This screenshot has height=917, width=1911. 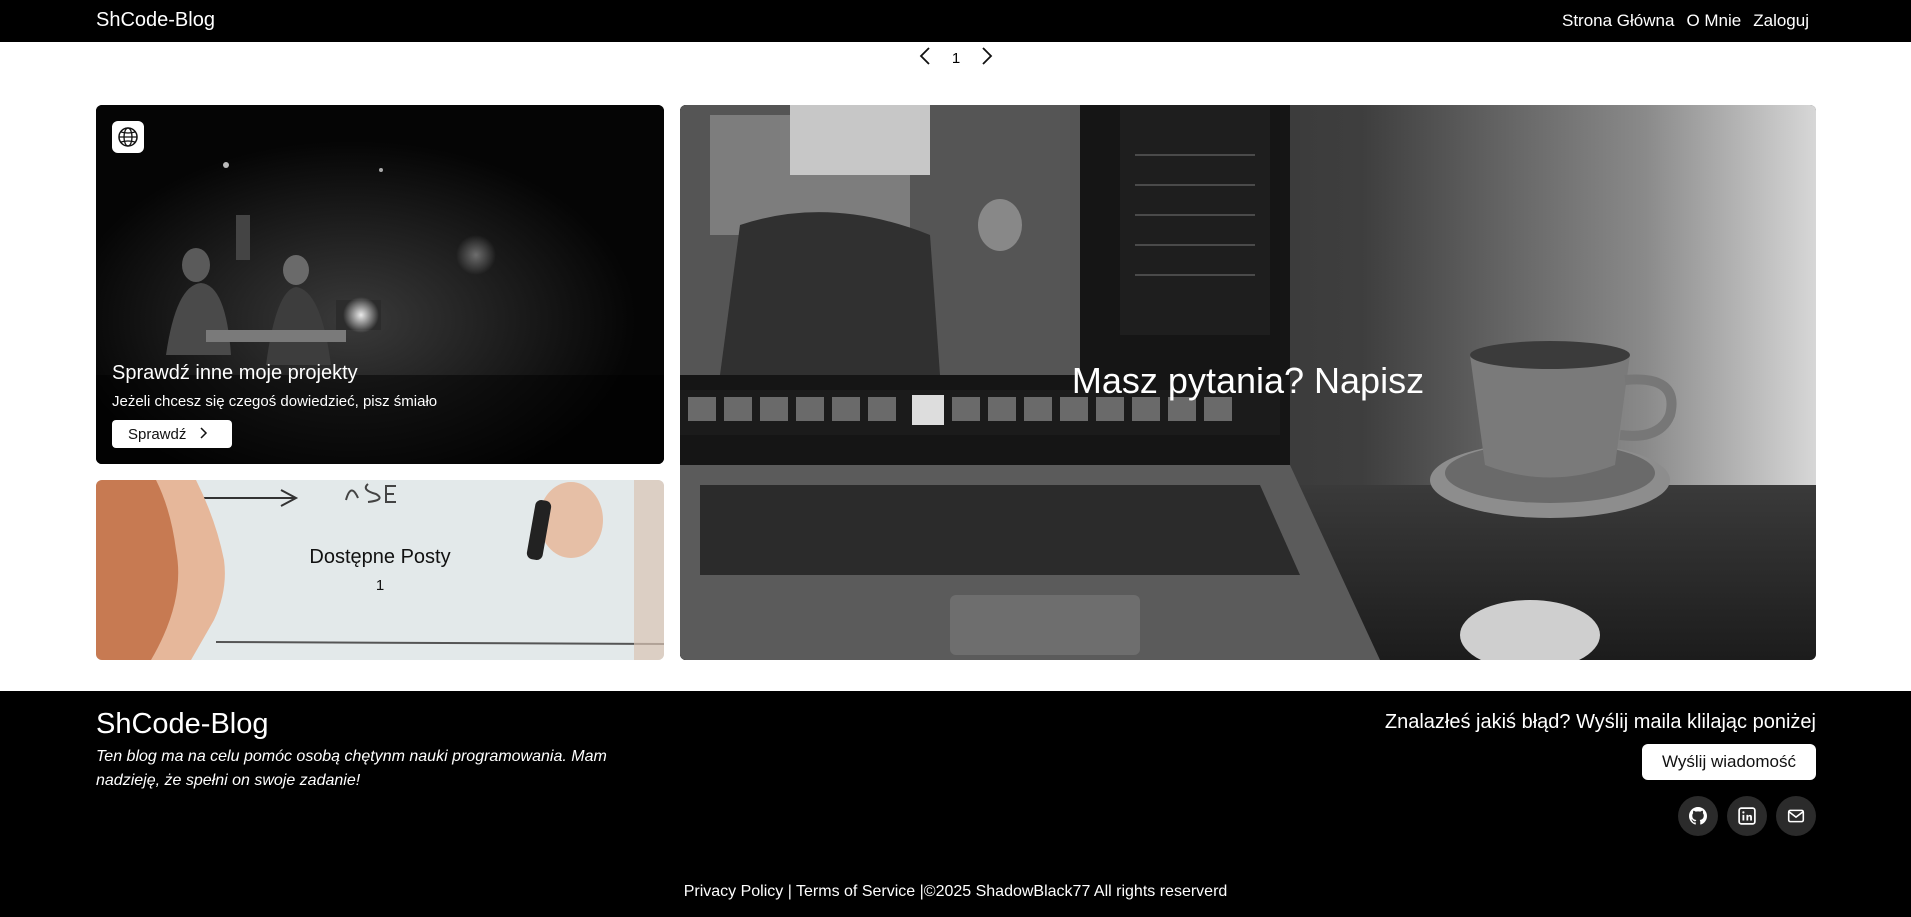 I want to click on nav-links: Strona Główna O Mnie Zaloguj, so click(x=1685, y=21).